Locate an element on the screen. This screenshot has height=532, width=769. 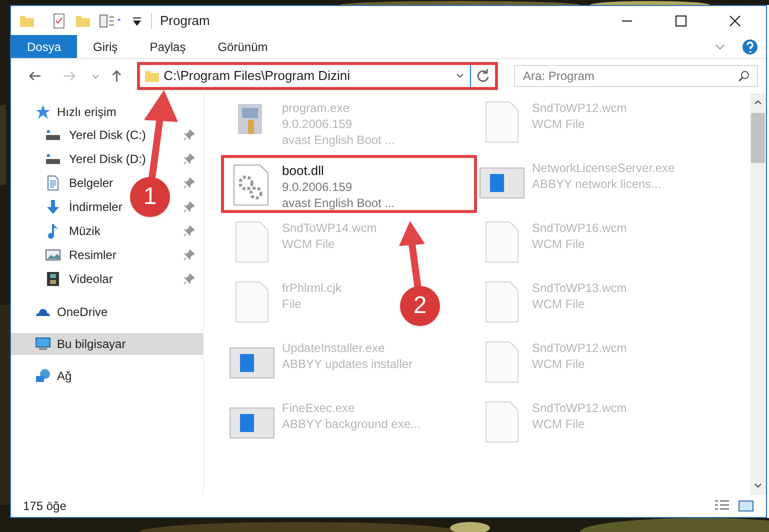
ribbon-tab: Dosya is located at coordinates (44, 46).